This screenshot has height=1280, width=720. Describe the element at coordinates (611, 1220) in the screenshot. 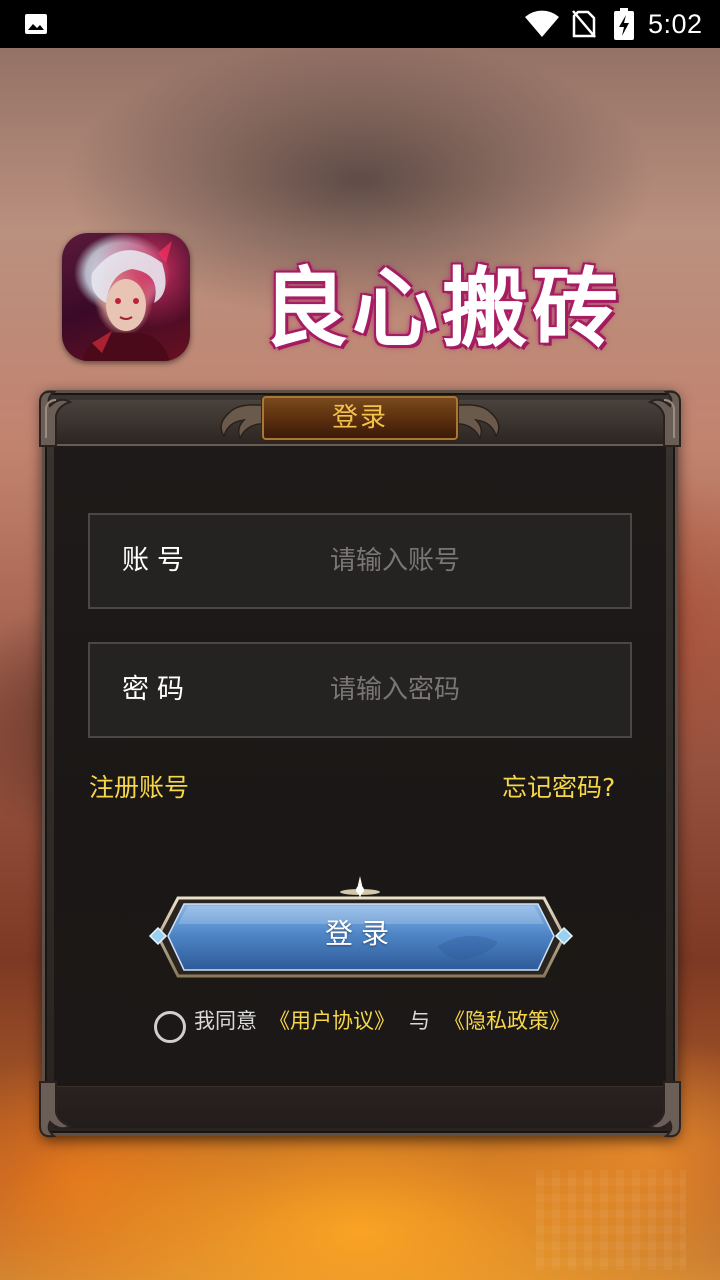

I see `background-texture` at that location.